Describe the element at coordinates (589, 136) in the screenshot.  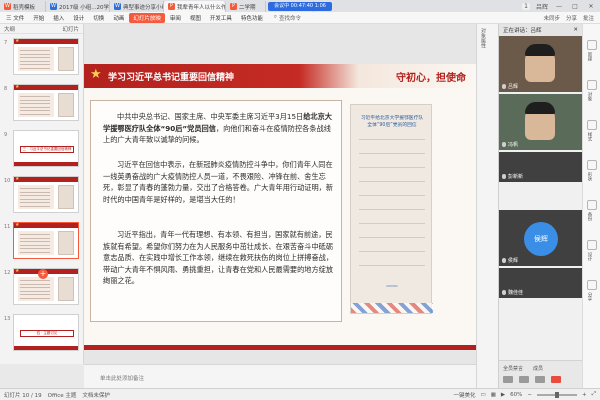
I see `sidebar-tool-label: 样式` at that location.